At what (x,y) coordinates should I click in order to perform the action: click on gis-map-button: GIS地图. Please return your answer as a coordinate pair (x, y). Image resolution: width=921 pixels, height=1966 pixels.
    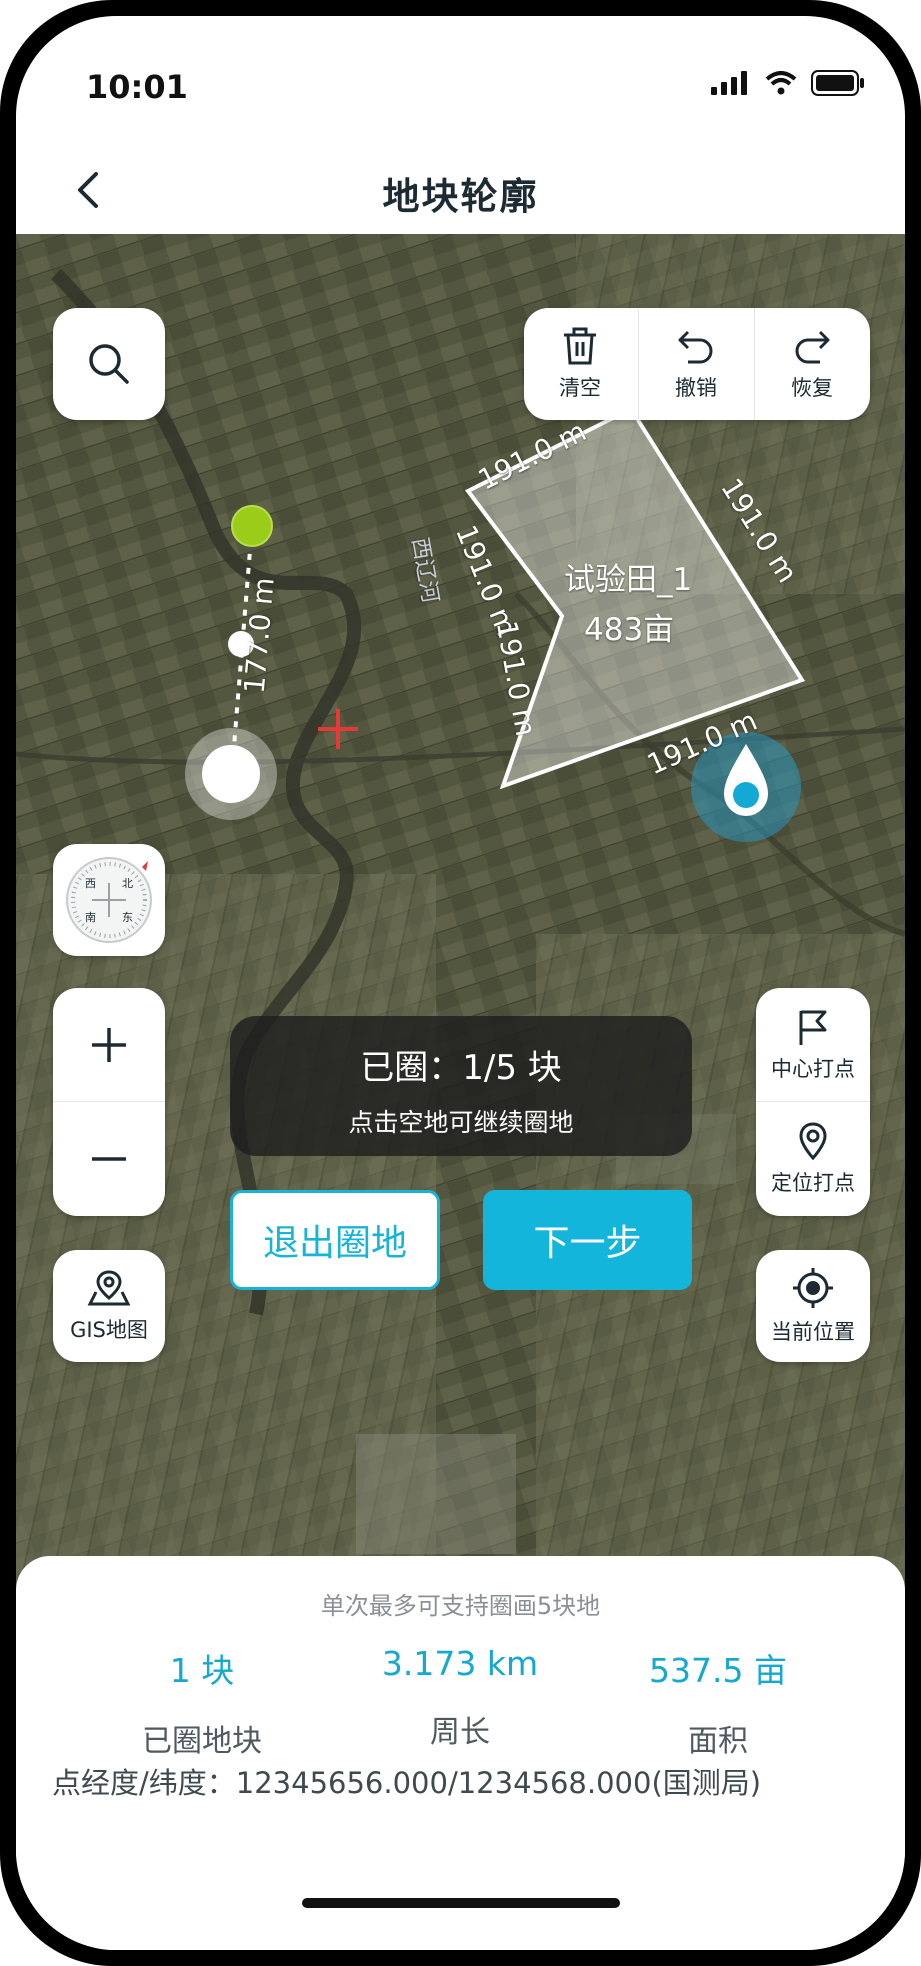
    Looking at the image, I should click on (109, 1306).